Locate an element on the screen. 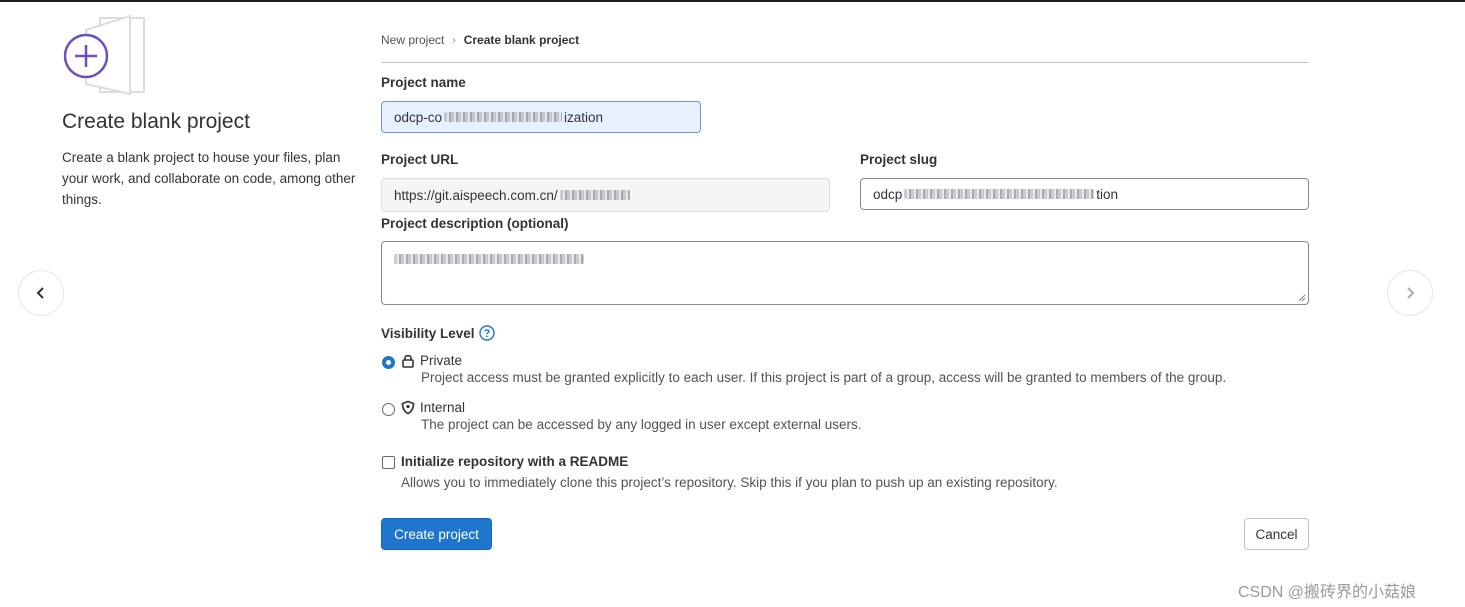 This screenshot has width=1465, height=607. shield-icon is located at coordinates (408, 407).